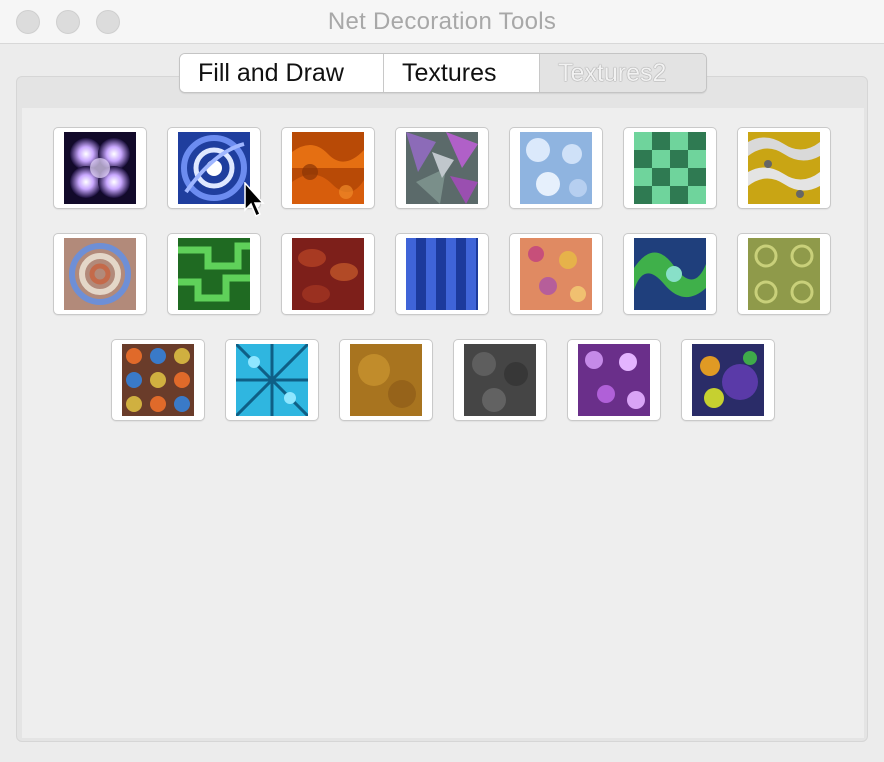  I want to click on texture-tile-ice-blue, so click(556, 168).